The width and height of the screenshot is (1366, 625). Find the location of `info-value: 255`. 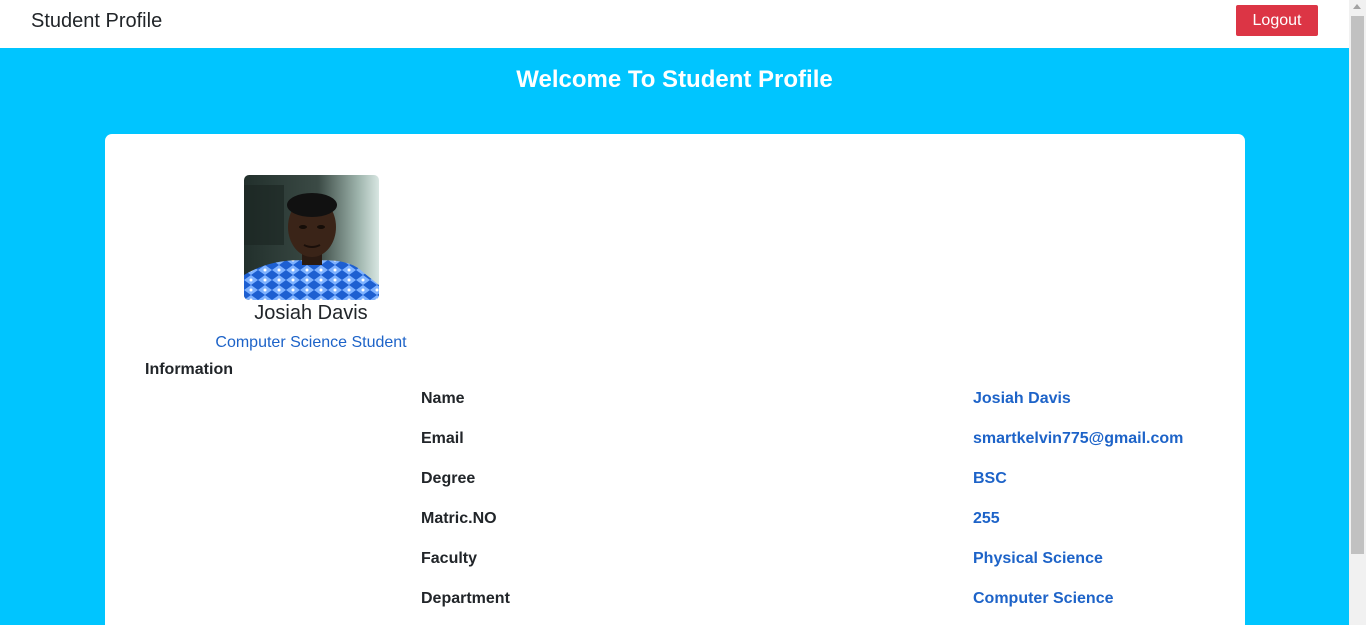

info-value: 255 is located at coordinates (986, 518).